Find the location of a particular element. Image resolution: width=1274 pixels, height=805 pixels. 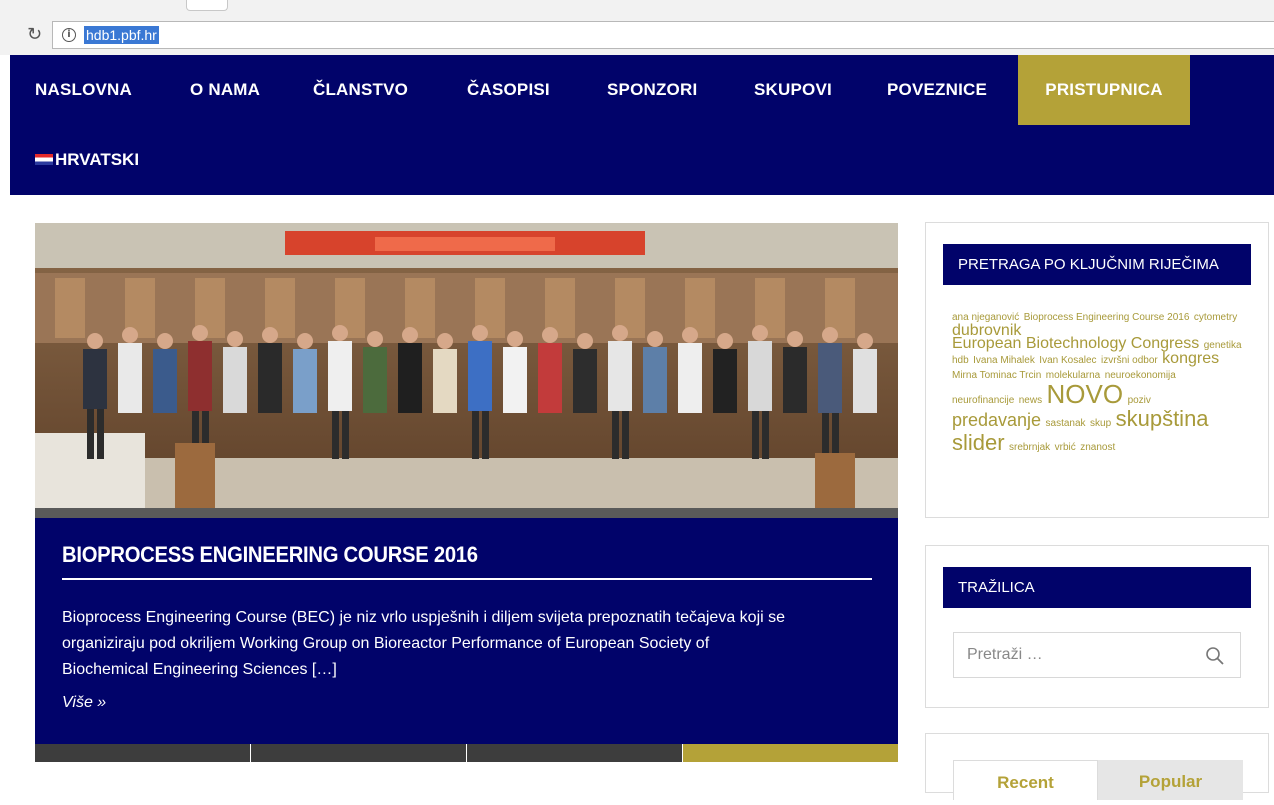

tag-link: znanost is located at coordinates (1097, 447).